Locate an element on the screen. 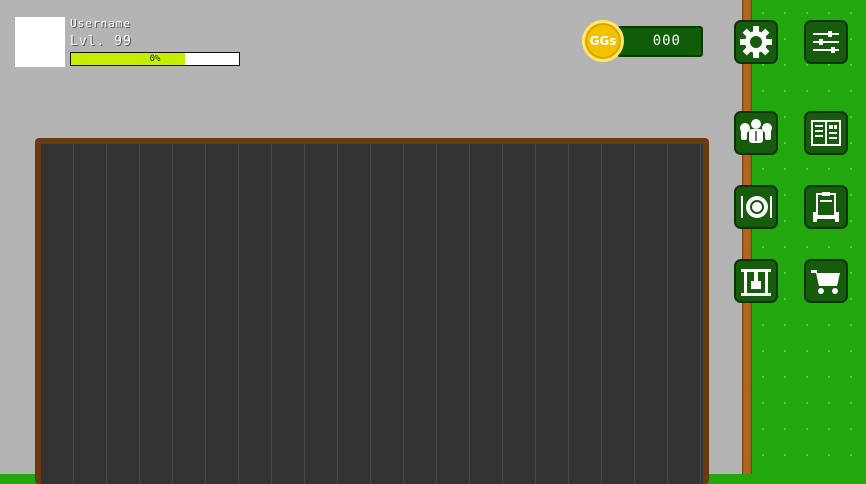  muscle-icon is located at coordinates (756, 131).